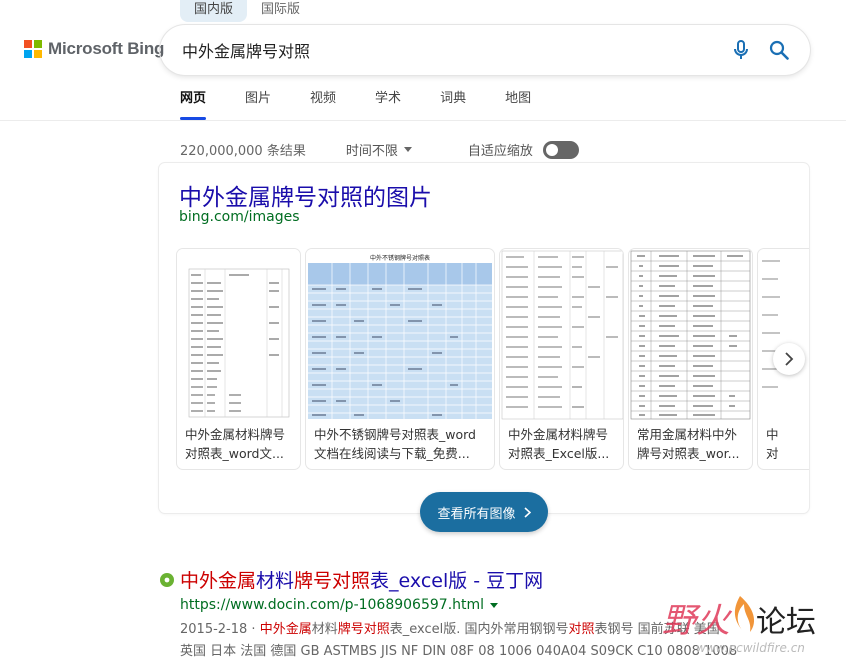  What do you see at coordinates (106, 48) in the screenshot?
I see `logo-text: Microsoft Bing` at bounding box center [106, 48].